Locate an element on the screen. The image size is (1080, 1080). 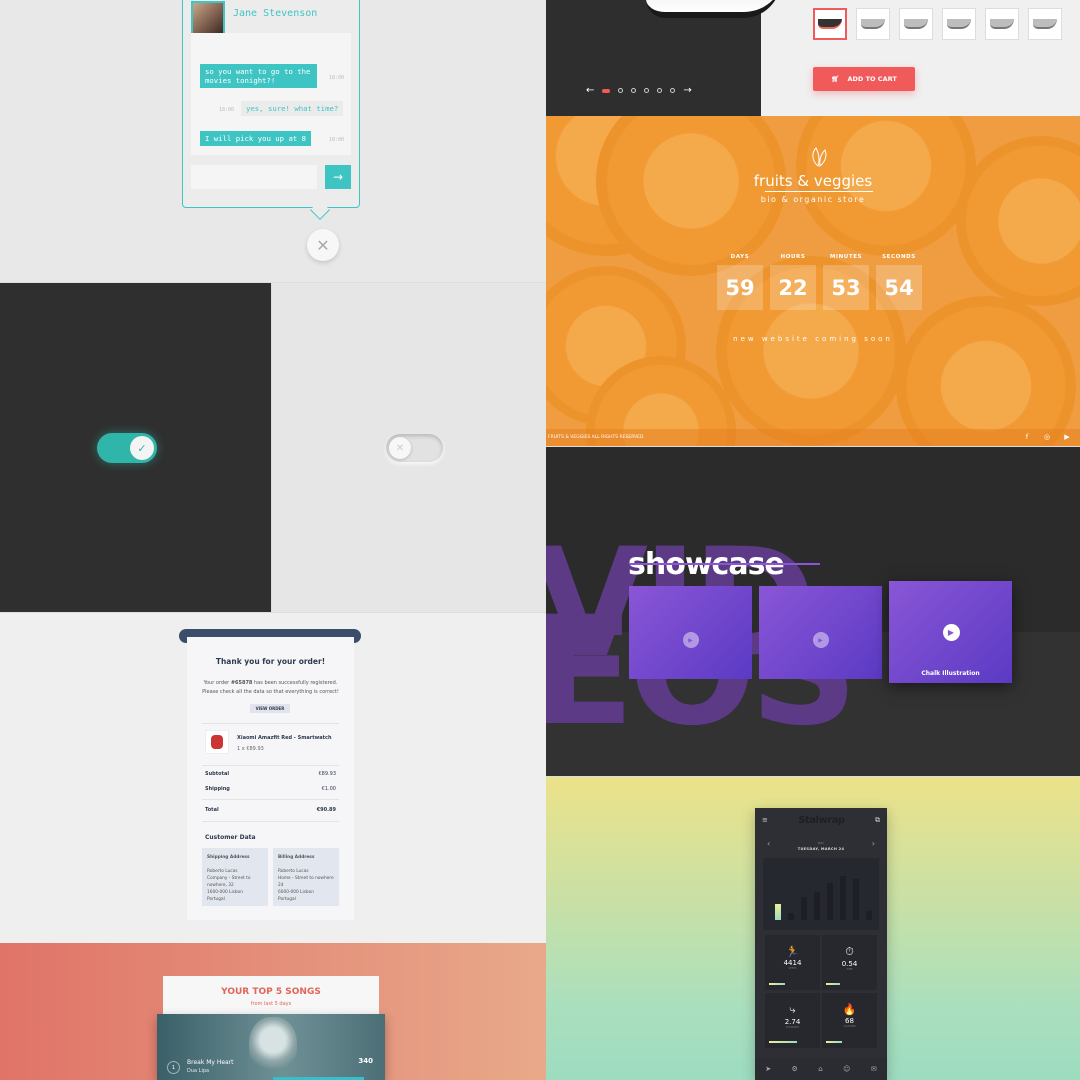
thumbnail-strip is located at coordinates (937, 24).